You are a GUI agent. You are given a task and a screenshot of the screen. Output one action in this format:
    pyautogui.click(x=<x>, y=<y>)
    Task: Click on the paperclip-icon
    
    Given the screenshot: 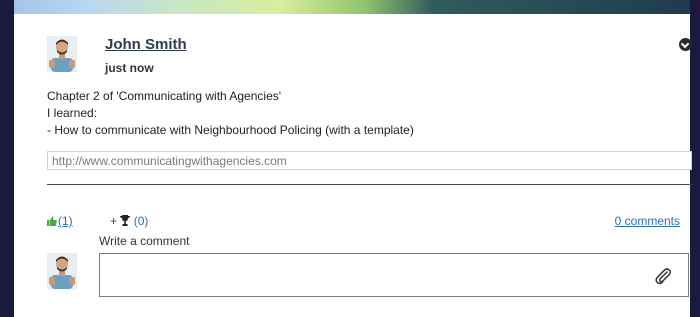 What is the action you would take?
    pyautogui.click(x=663, y=276)
    